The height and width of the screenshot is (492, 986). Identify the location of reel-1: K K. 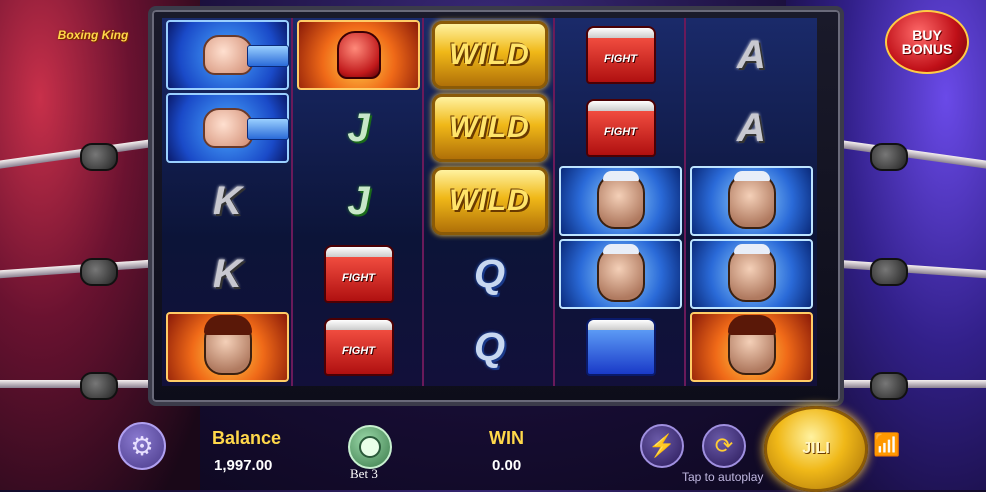
(227, 202).